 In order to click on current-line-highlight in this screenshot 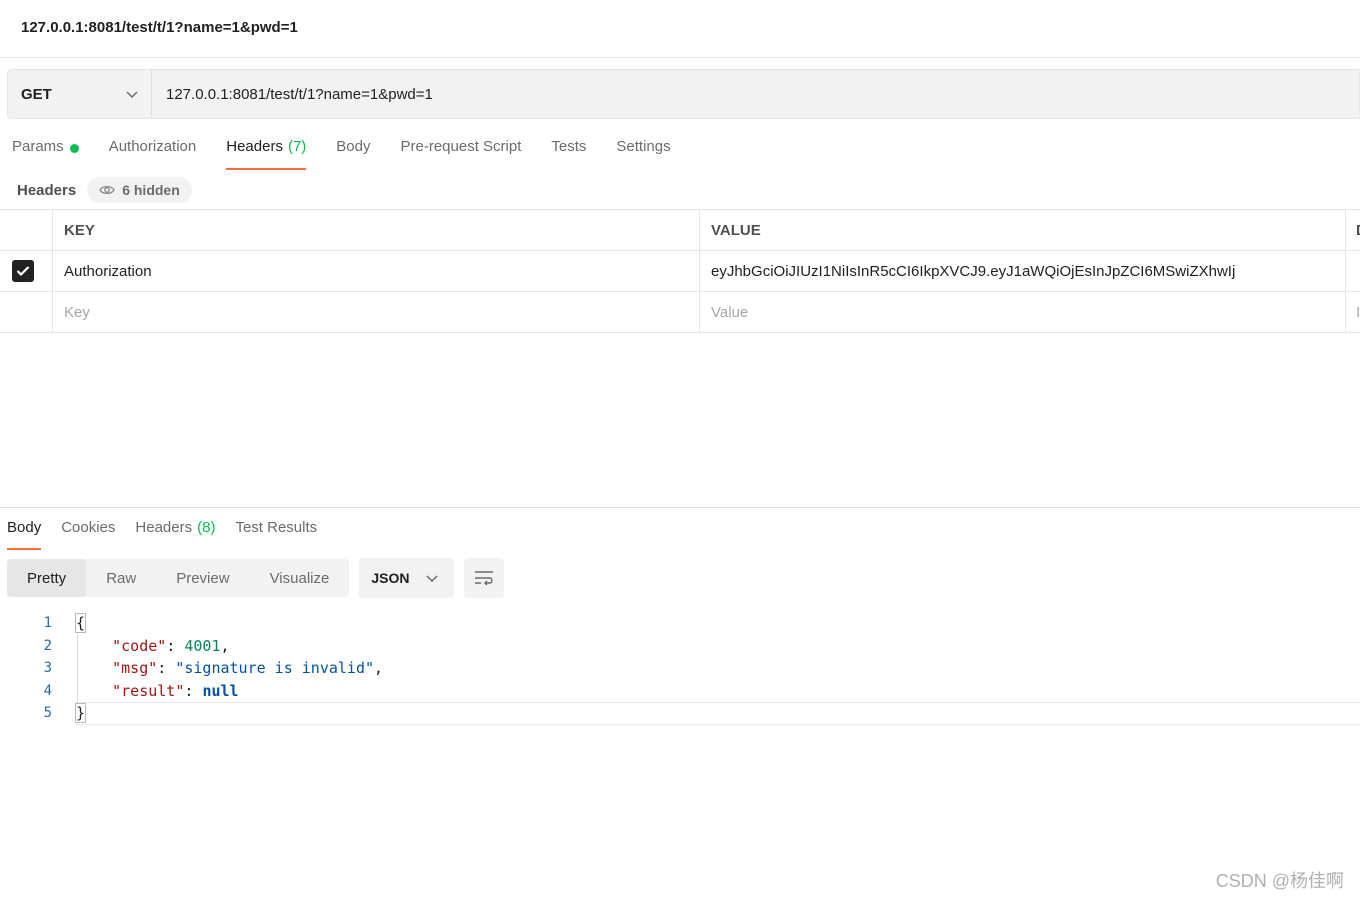, I will do `click(718, 713)`.